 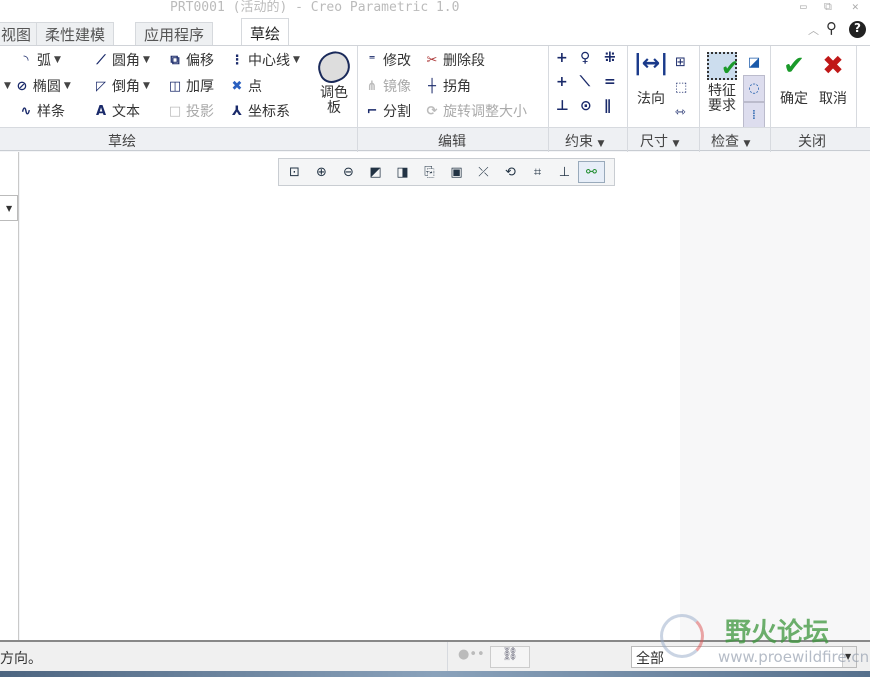 What do you see at coordinates (32, 60) in the screenshot?
I see `arc-button: ◝ 弧 ▼` at bounding box center [32, 60].